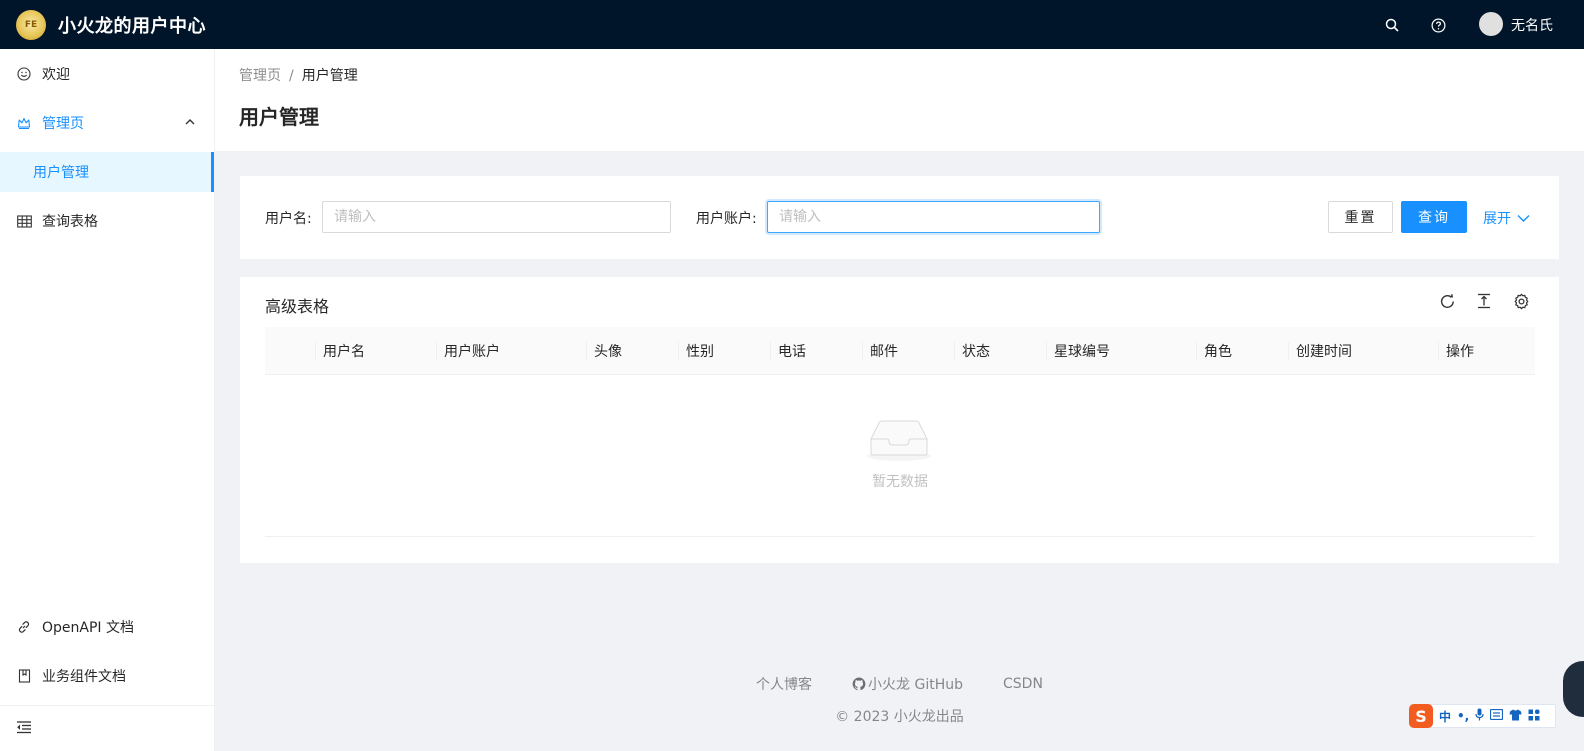  I want to click on column-header-account: 用户账户, so click(472, 351).